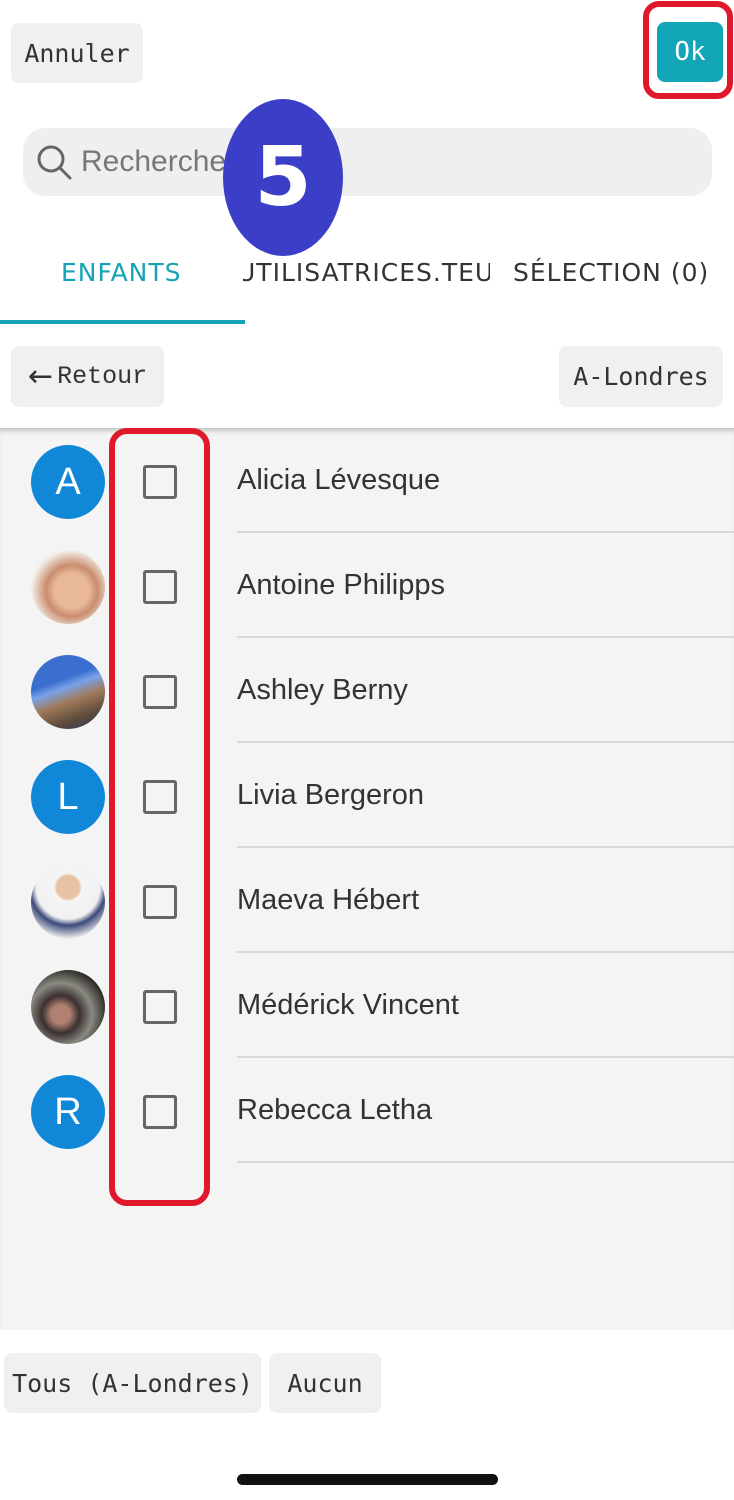 Image resolution: width=734 pixels, height=1500 pixels. I want to click on child-name: Antoine Philipps, so click(341, 585).